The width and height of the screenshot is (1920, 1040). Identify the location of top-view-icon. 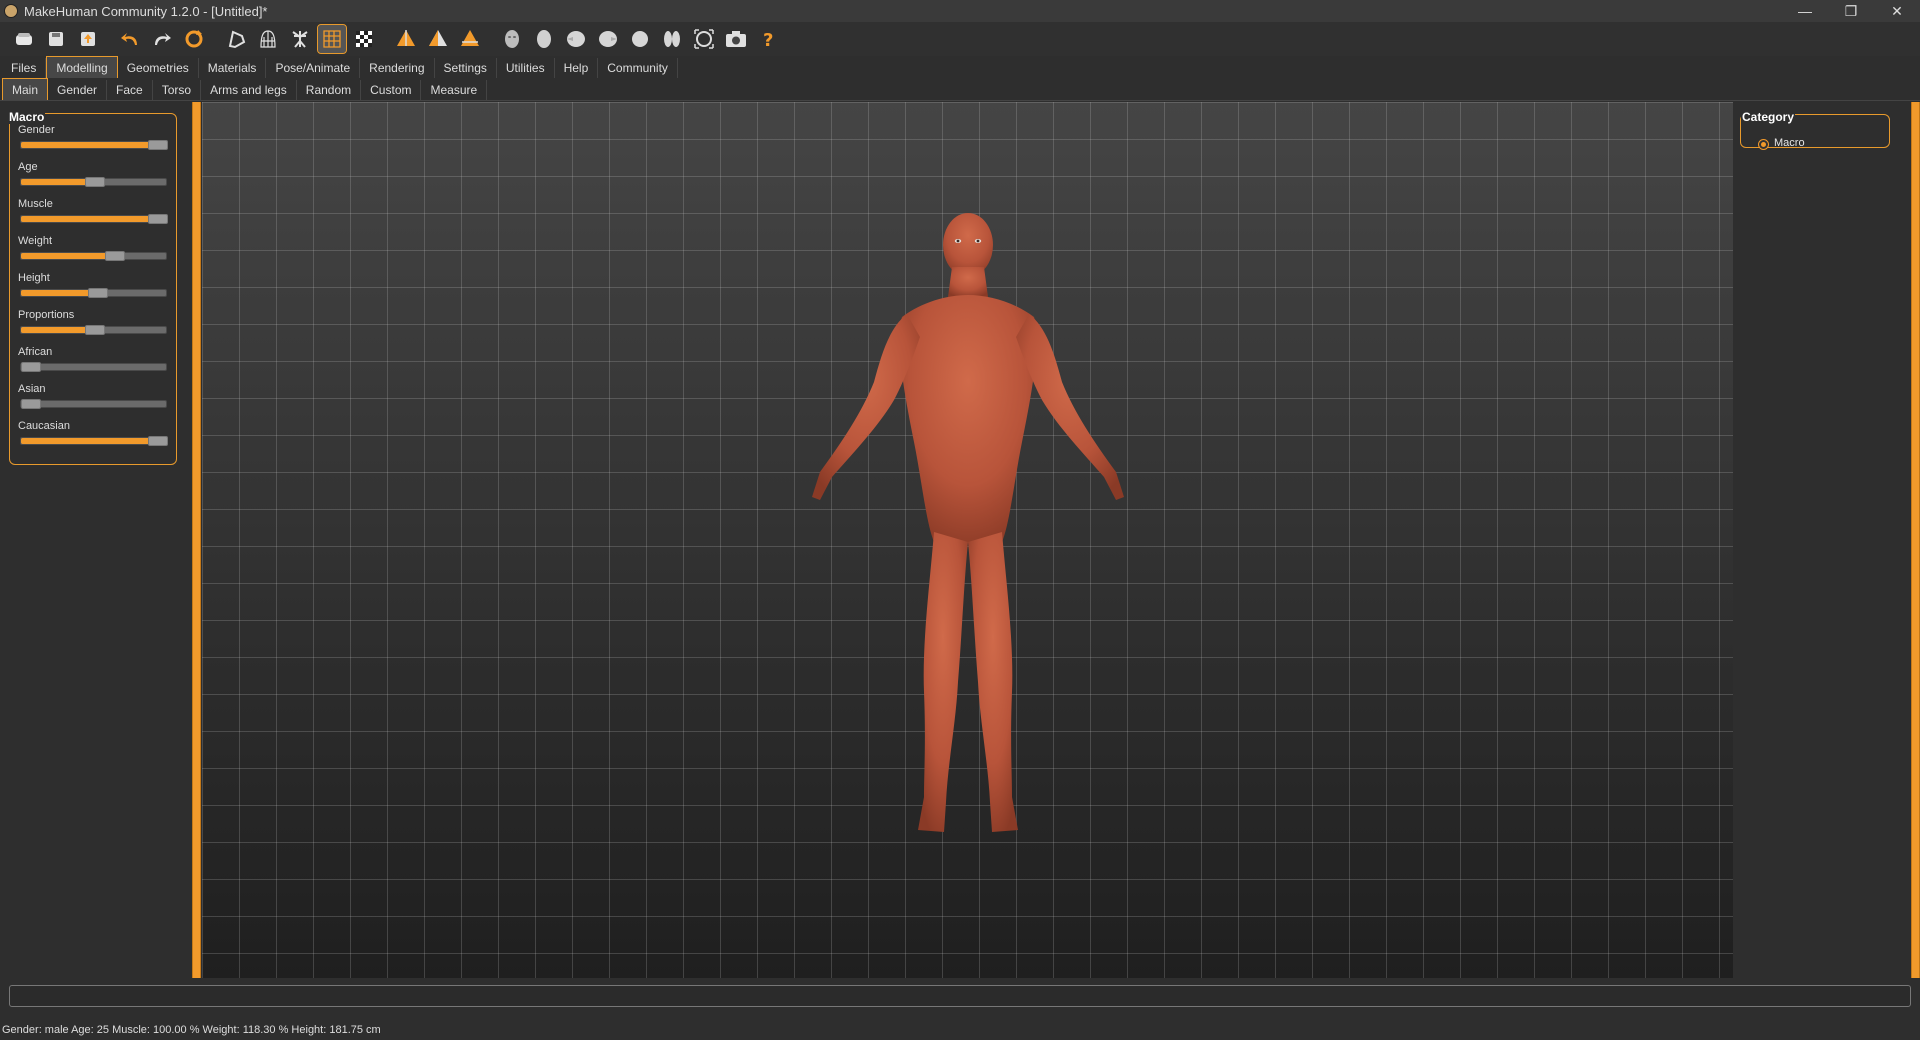
(640, 39).